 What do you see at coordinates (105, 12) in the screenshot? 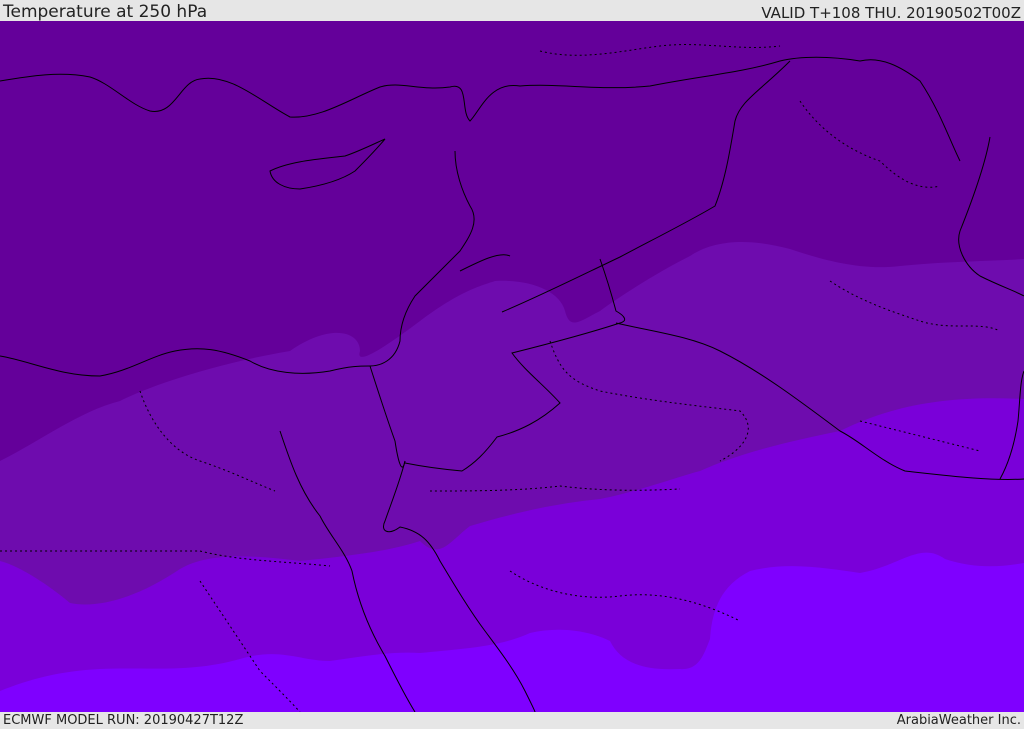
I see `map-title: Temperature at 250 hPa` at bounding box center [105, 12].